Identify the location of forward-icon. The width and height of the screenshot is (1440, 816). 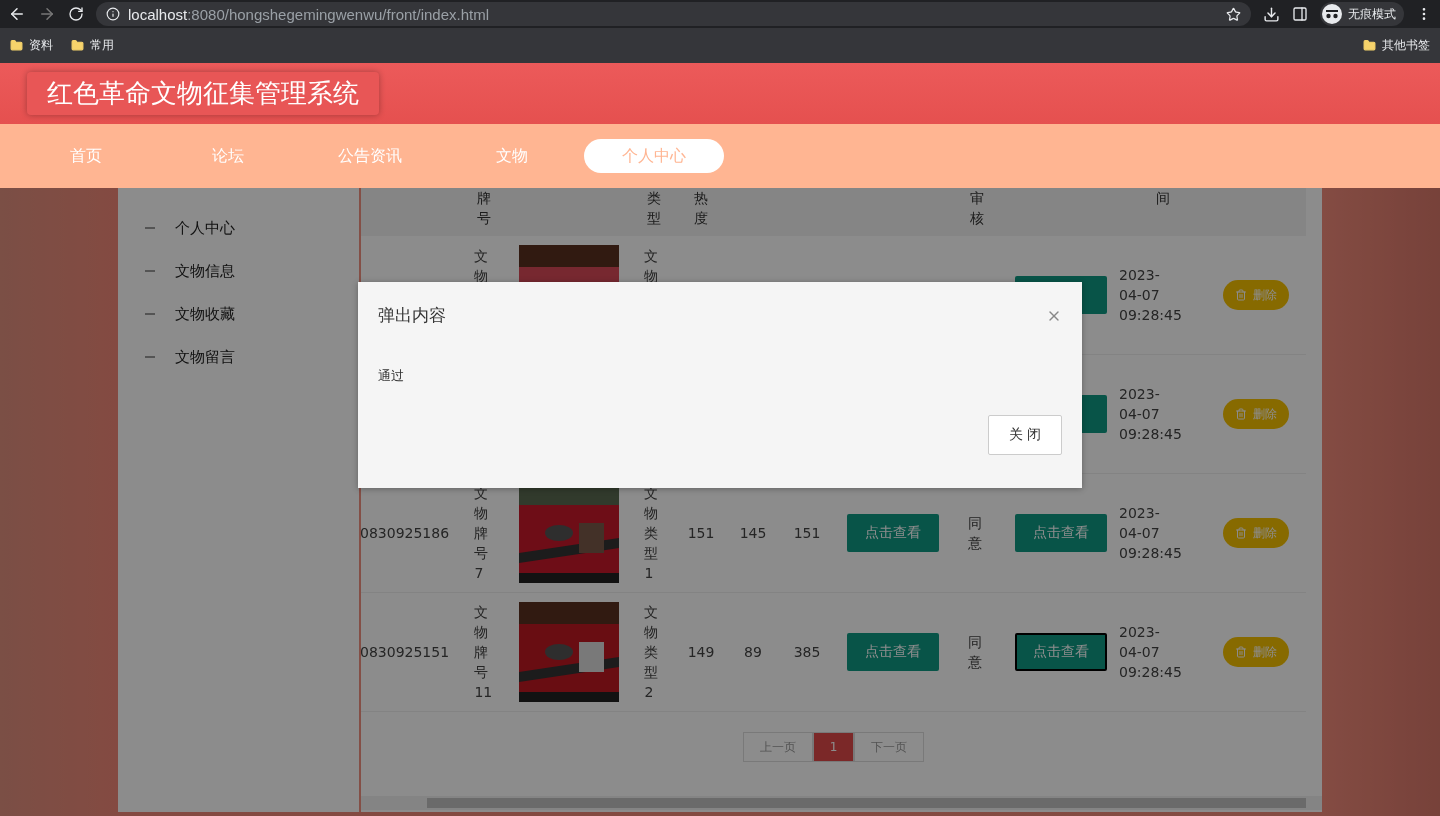
(47, 14).